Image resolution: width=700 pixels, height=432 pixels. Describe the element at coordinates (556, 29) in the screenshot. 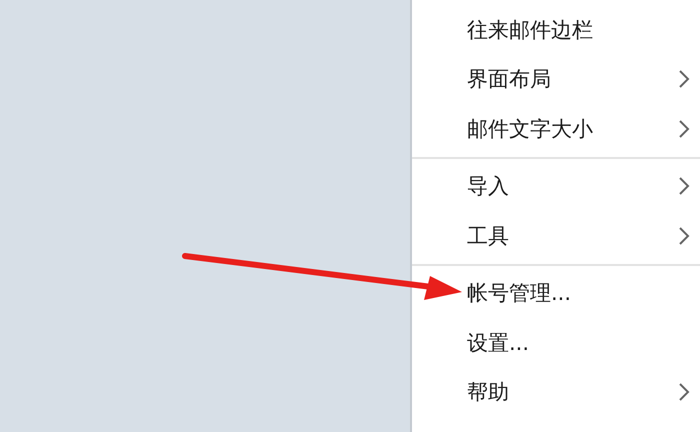

I see `menu-item: 往来邮件边栏` at that location.